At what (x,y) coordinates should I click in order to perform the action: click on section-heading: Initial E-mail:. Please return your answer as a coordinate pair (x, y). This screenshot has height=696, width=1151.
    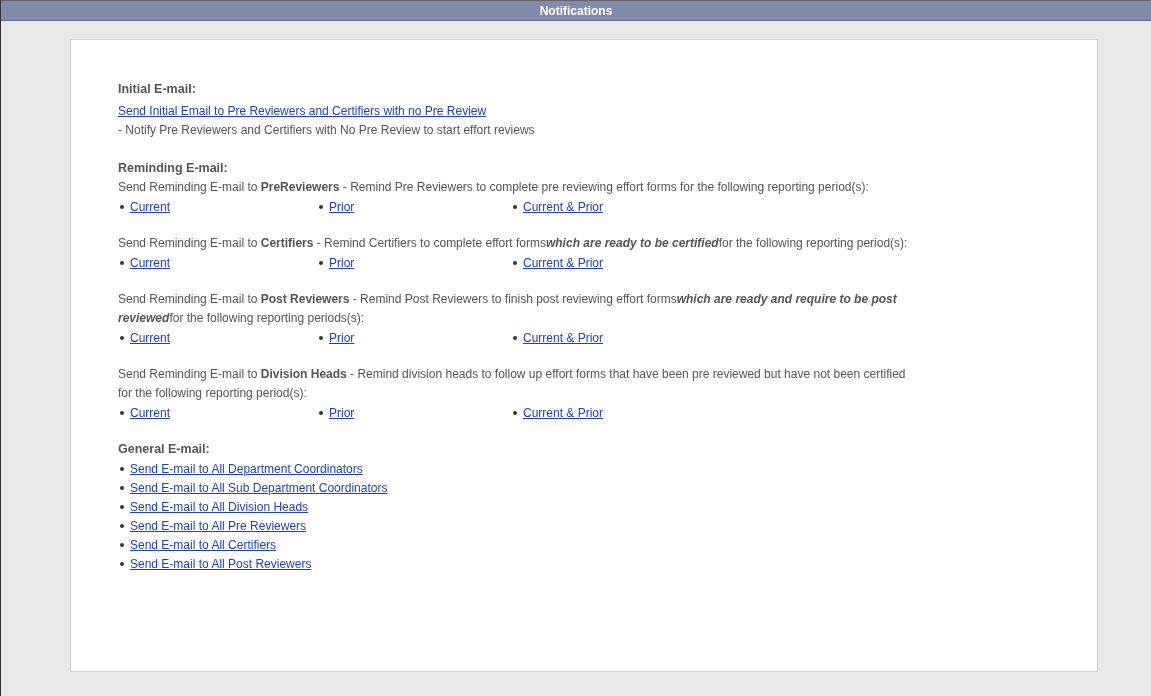
    Looking at the image, I should click on (157, 89).